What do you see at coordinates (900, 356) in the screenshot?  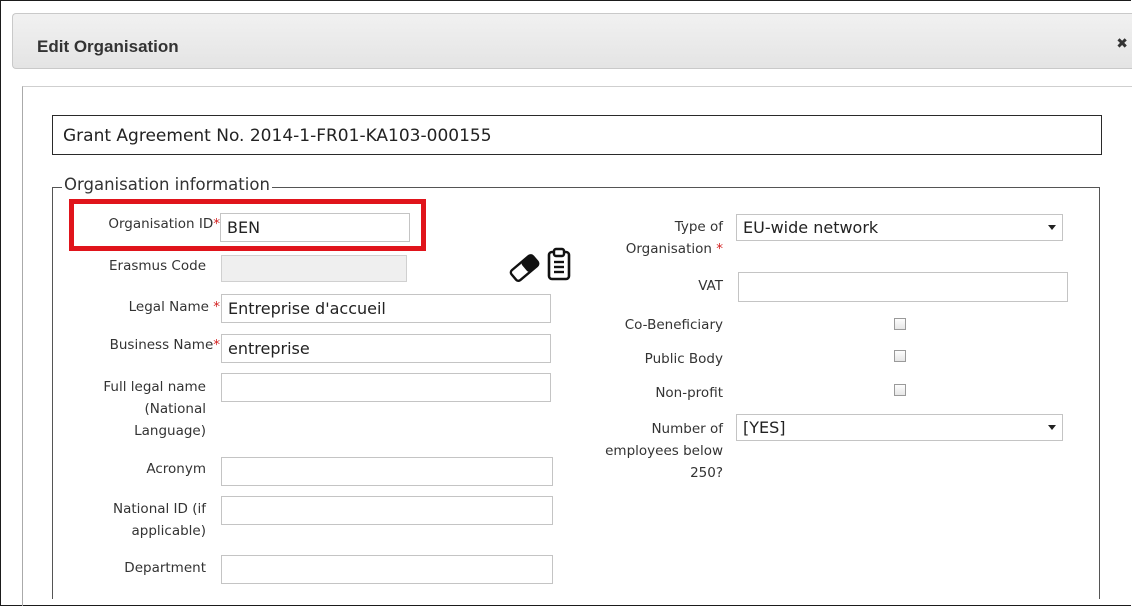 I see `public-body-checkbox` at bounding box center [900, 356].